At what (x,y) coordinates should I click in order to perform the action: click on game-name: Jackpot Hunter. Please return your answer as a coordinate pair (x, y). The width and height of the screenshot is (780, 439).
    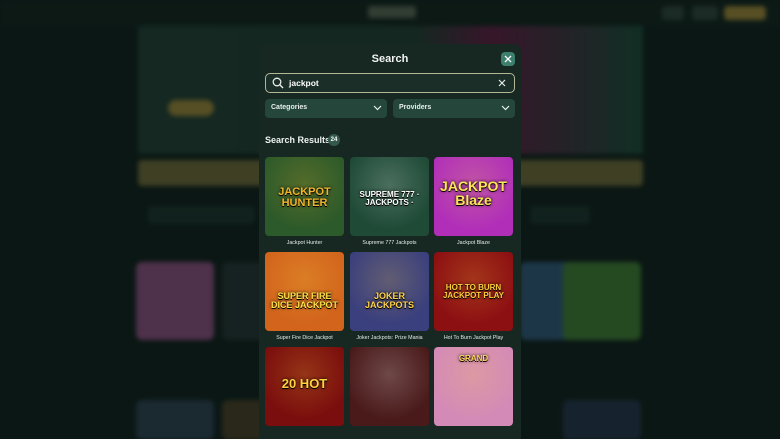
    Looking at the image, I should click on (304, 243).